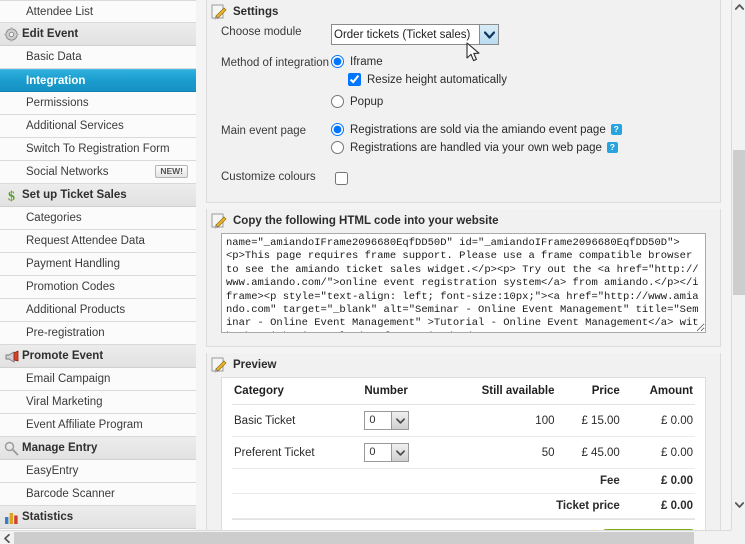 The height and width of the screenshot is (544, 745). Describe the element at coordinates (372, 420) in the screenshot. I see `quantity-value: 0` at that location.